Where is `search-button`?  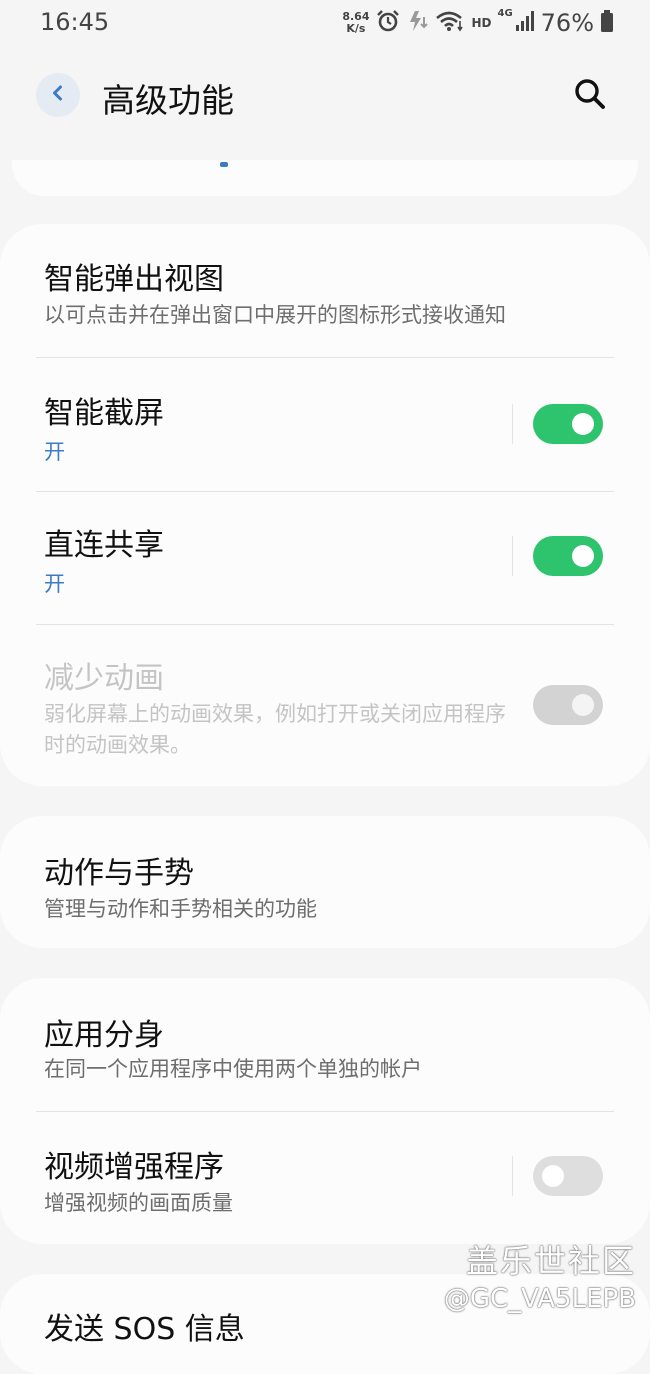 search-button is located at coordinates (590, 96).